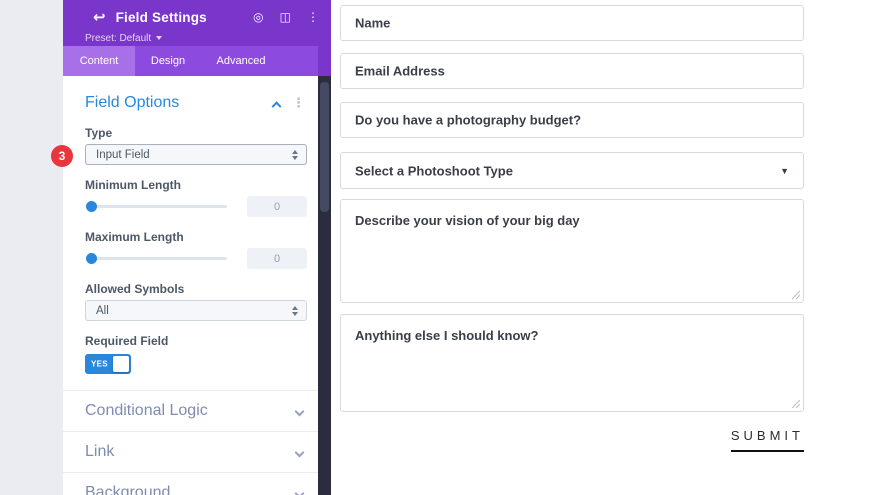  I want to click on email-input-label: Email Address, so click(400, 71).